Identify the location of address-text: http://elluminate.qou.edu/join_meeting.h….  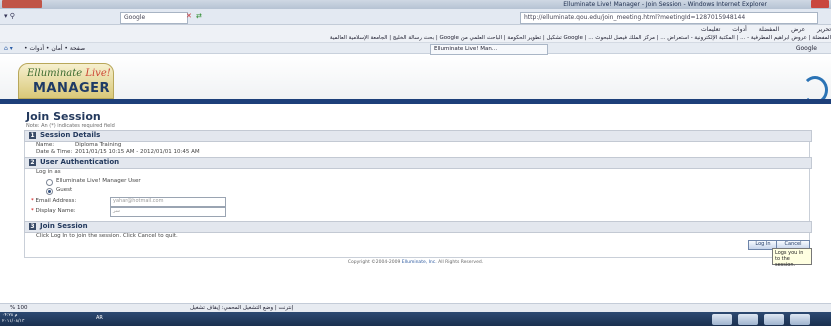
(635, 17).